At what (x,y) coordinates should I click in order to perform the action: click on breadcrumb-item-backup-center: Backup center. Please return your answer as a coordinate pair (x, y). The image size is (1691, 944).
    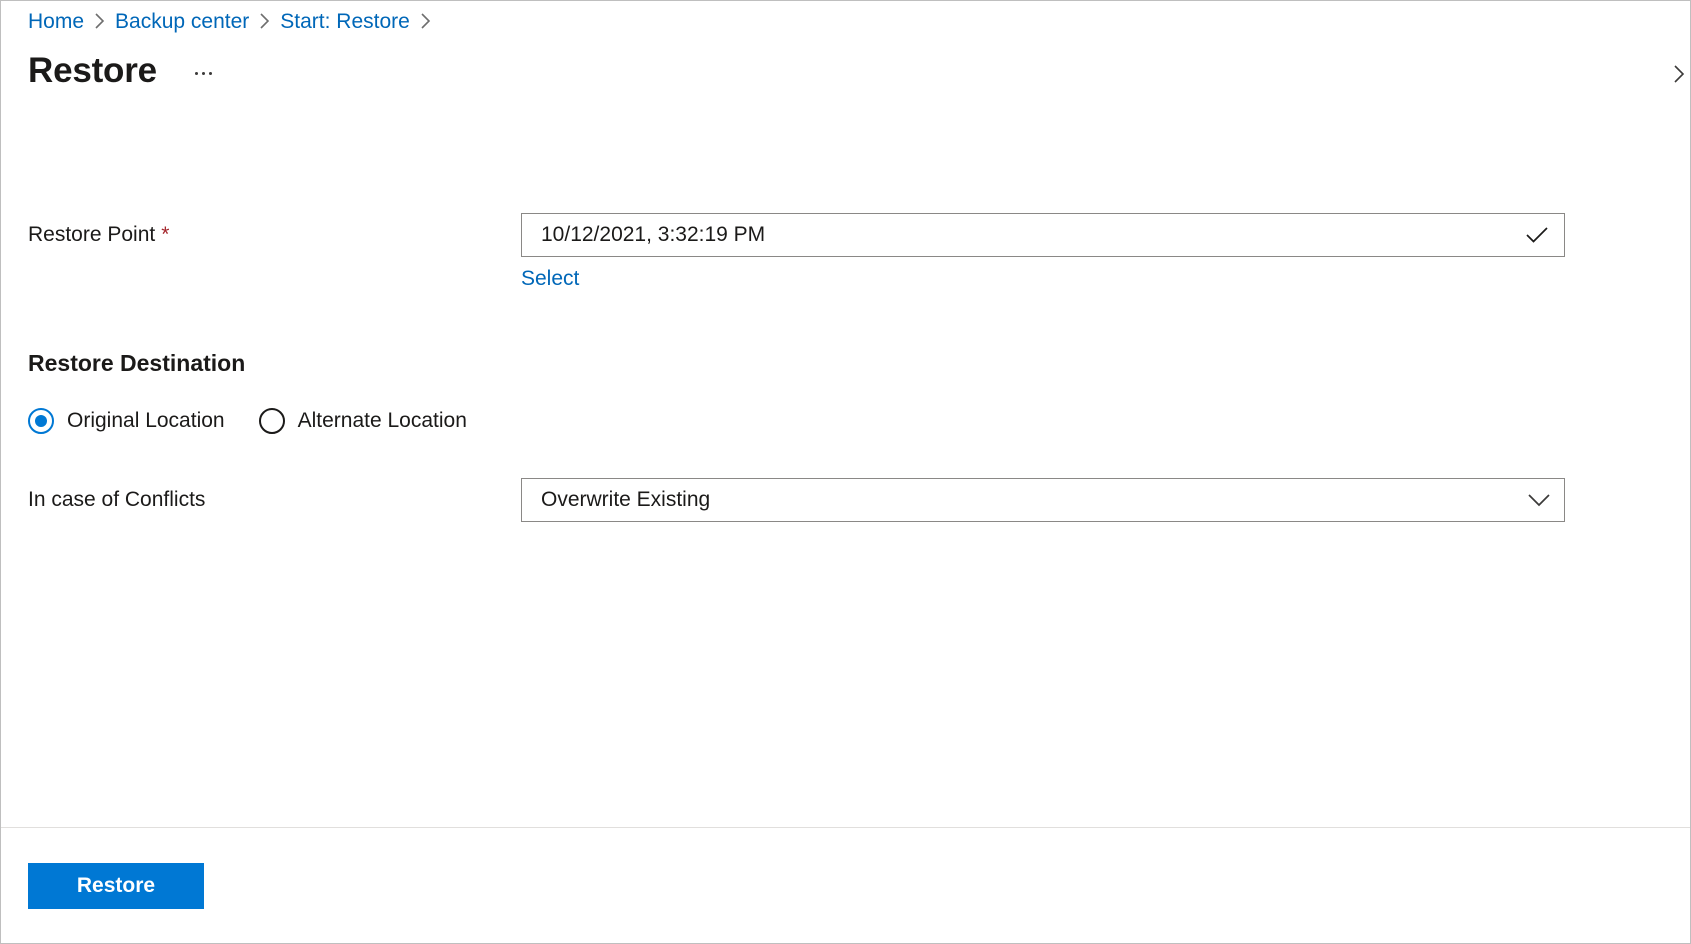
    Looking at the image, I should click on (182, 21).